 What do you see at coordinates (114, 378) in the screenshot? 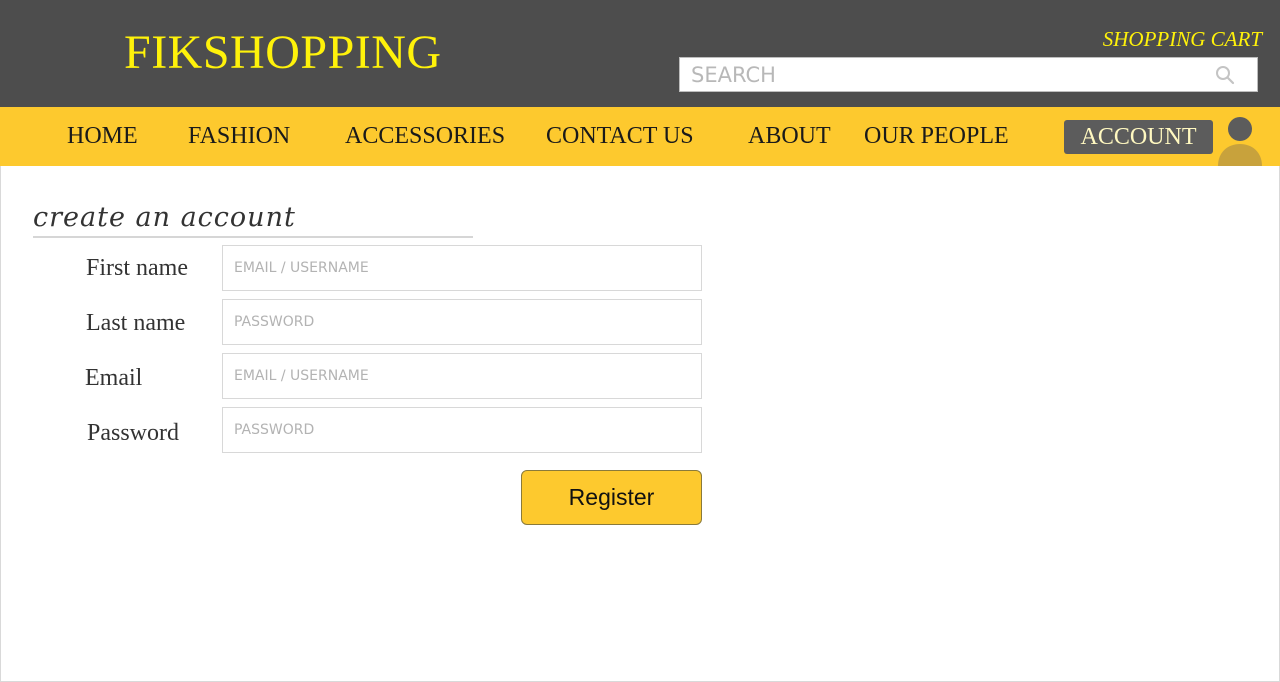
I see `email-label: Email` at bounding box center [114, 378].